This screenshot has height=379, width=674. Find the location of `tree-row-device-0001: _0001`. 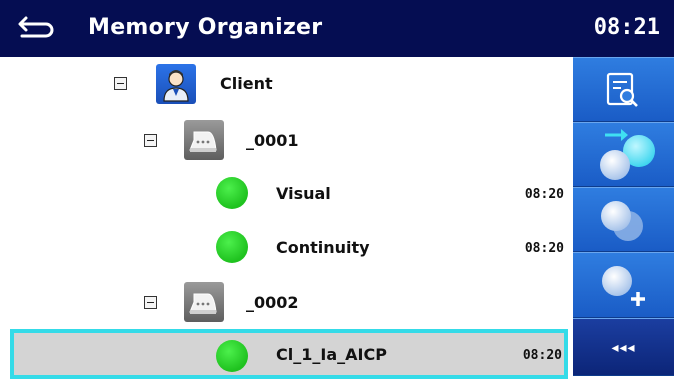

tree-row-device-0001: _0001 is located at coordinates (285, 140).